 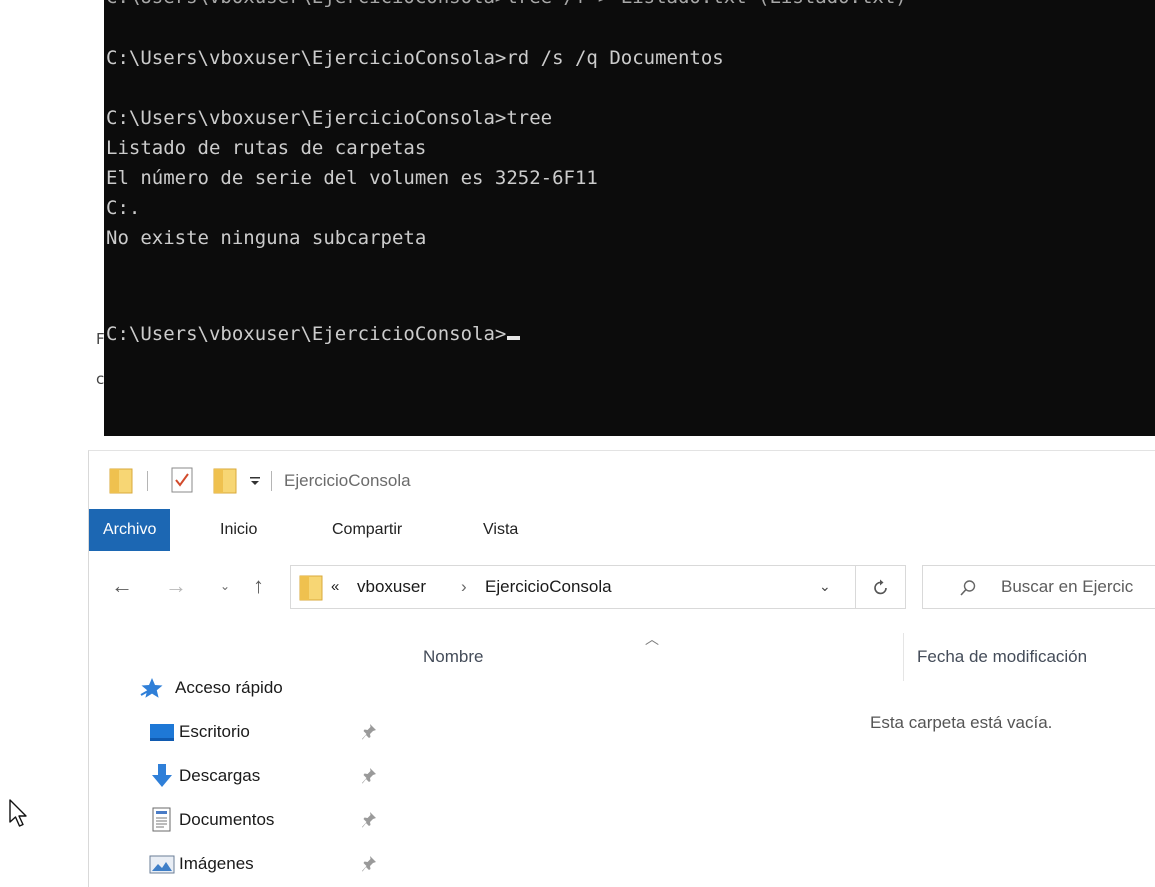 What do you see at coordinates (162, 864) in the screenshot?
I see `pictures-icon` at bounding box center [162, 864].